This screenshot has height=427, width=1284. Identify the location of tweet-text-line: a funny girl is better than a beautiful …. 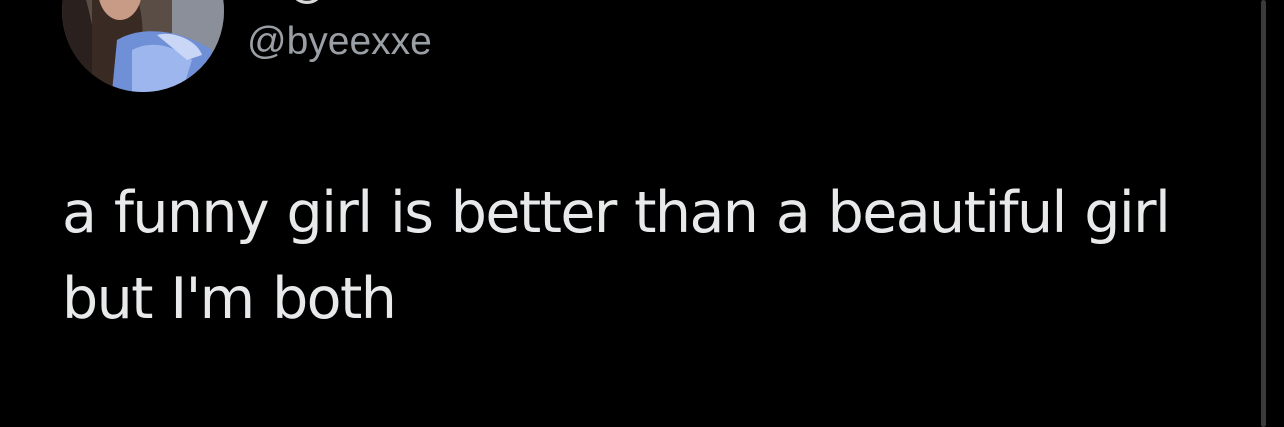
(616, 213).